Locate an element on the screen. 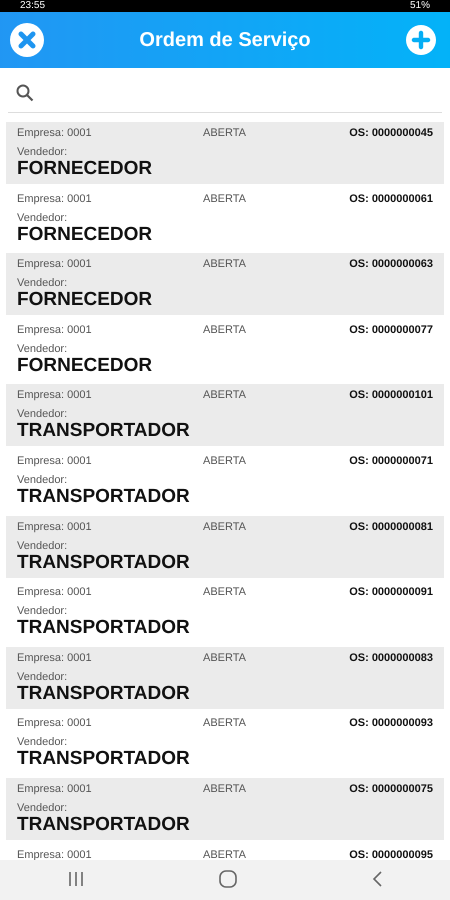 Image resolution: width=450 pixels, height=900 pixels. order-card: Empresa: 0001 ABERTA OS: 0000000093 Vendedor: TRANSPORTADOR is located at coordinates (225, 743).